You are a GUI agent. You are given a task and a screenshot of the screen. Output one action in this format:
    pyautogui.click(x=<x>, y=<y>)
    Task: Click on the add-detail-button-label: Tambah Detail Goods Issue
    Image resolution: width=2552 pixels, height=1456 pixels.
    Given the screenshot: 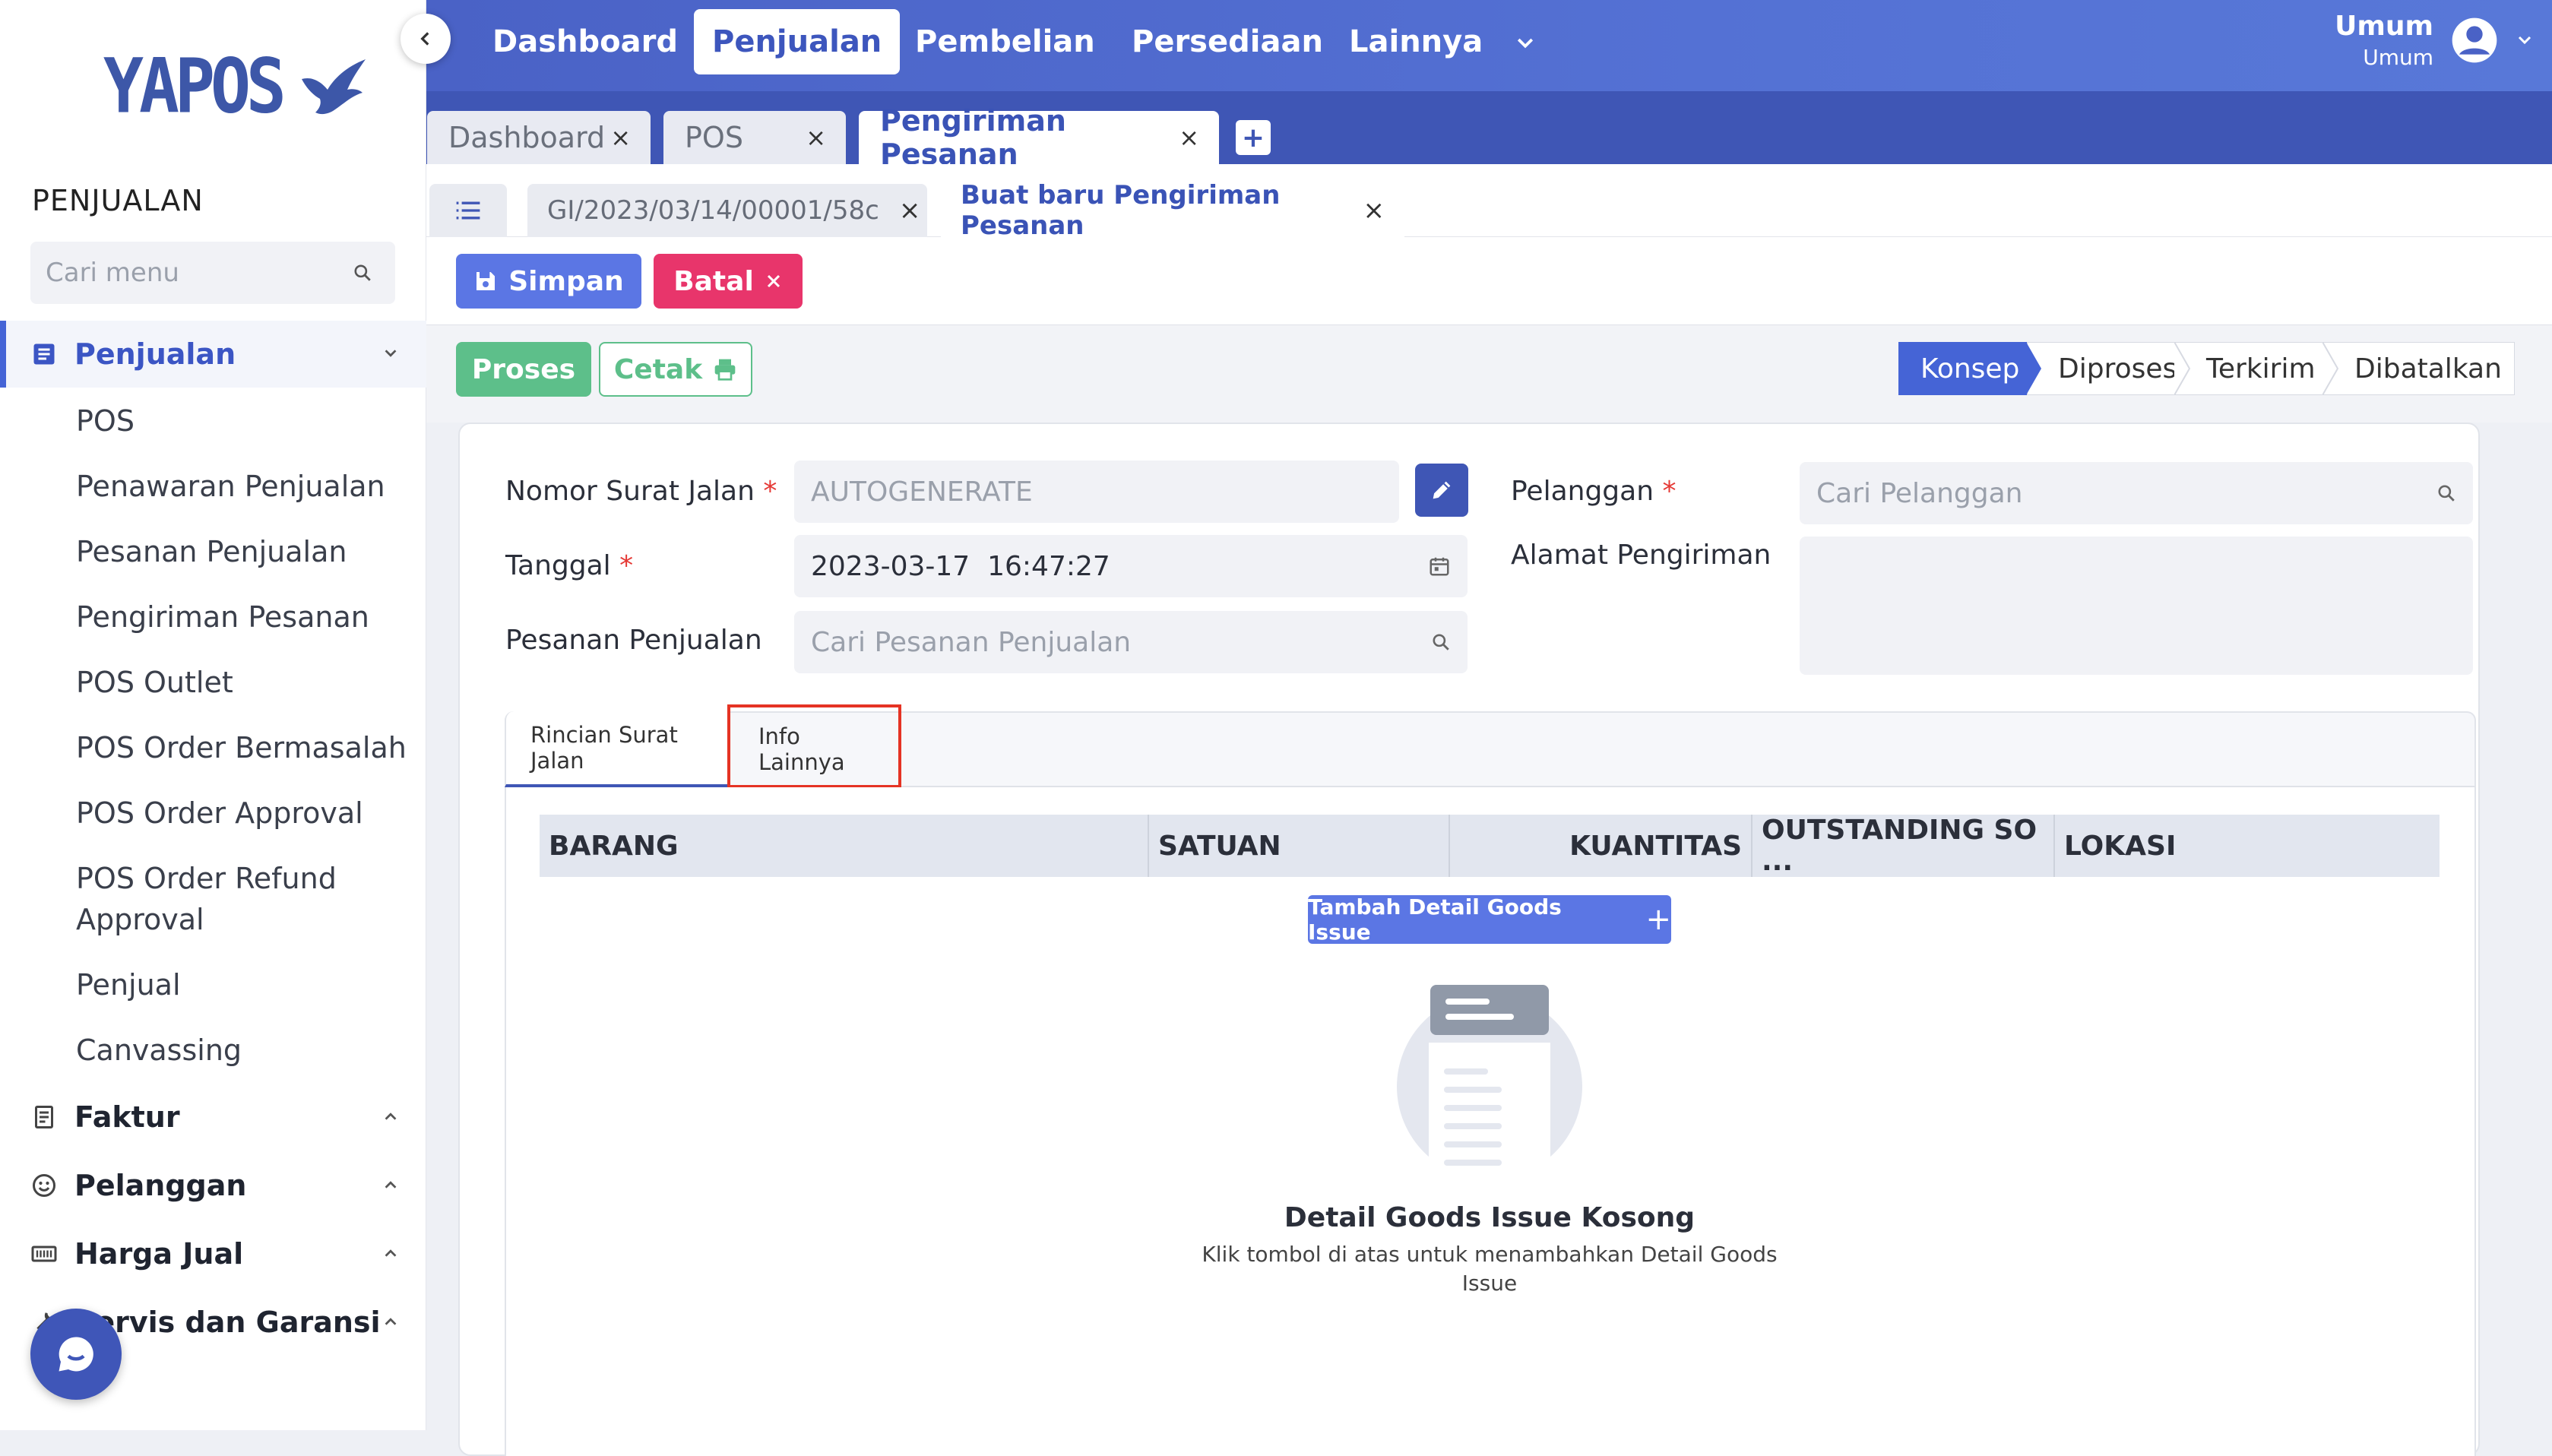 What is the action you would take?
    pyautogui.click(x=1435, y=919)
    